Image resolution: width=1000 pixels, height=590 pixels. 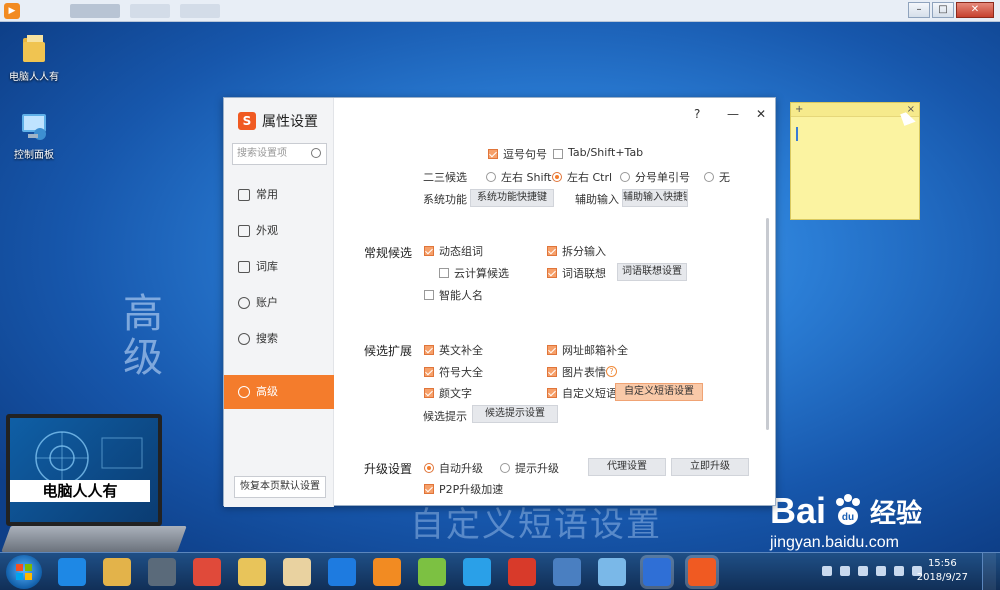 I want to click on tab-shift-checkbox, so click(x=558, y=154).